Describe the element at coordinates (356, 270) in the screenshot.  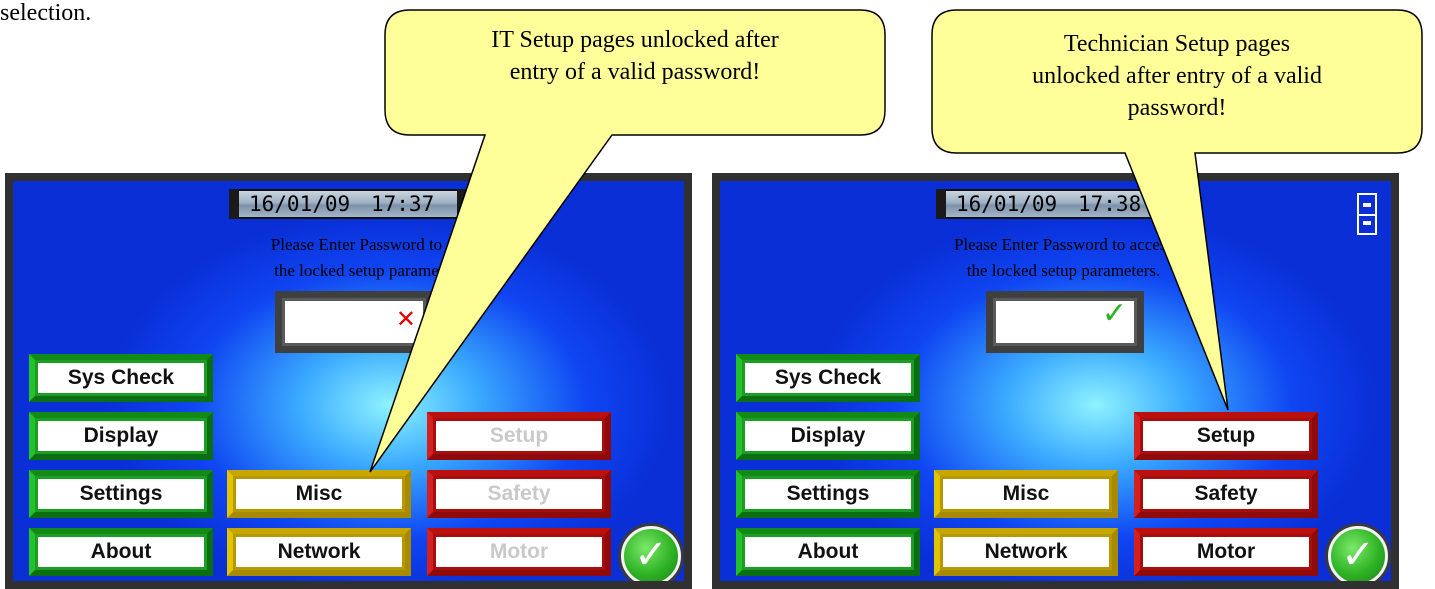
I see `prompt-line-2: the locked setup parame` at that location.